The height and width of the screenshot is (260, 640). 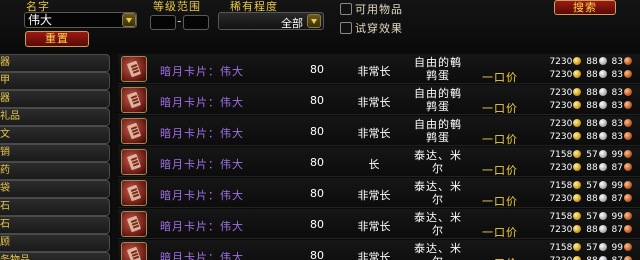 I want to click on seller-line-1: 自由的鹌, so click(x=438, y=124).